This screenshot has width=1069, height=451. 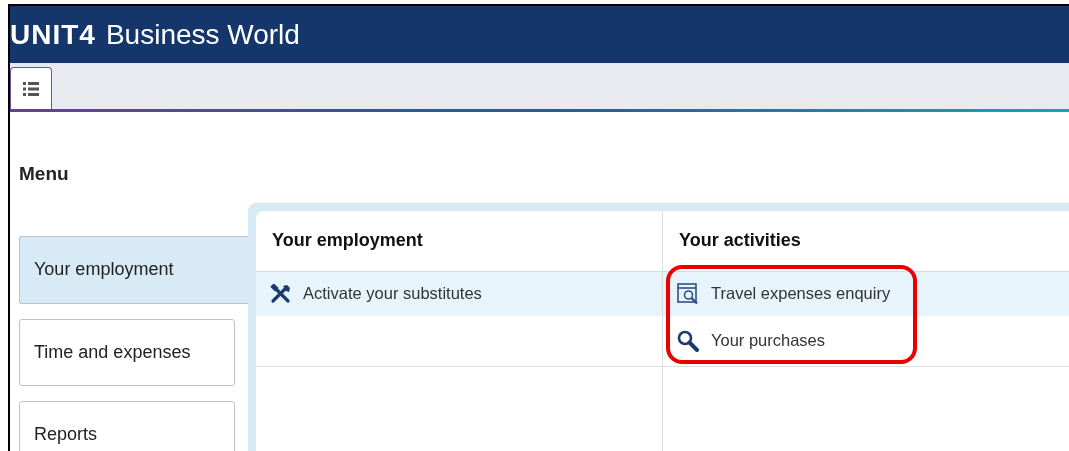 What do you see at coordinates (459, 293) in the screenshot?
I see `menu-link: Activate your substitutes` at bounding box center [459, 293].